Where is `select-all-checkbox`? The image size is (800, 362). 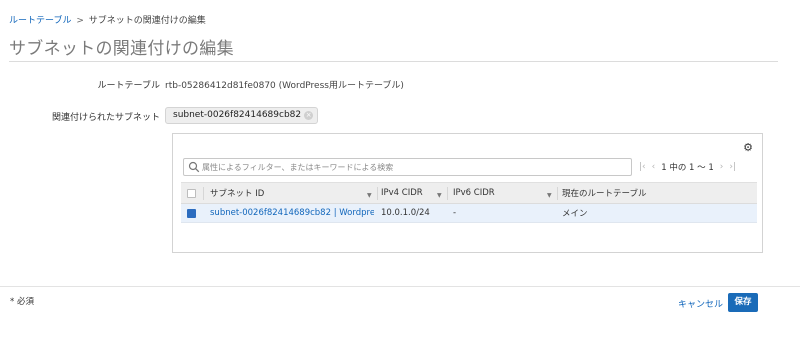 select-all-checkbox is located at coordinates (191, 193).